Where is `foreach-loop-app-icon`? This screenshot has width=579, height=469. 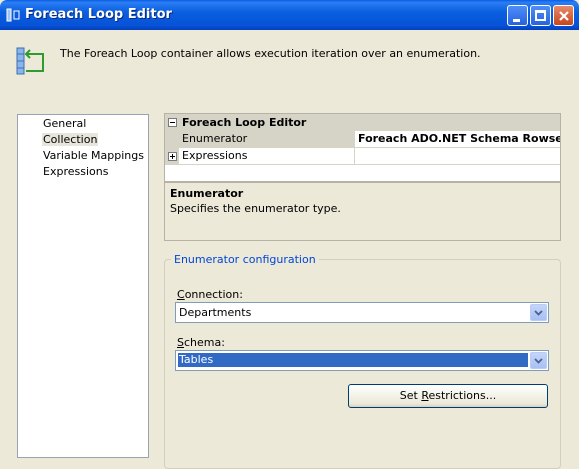 foreach-loop-app-icon is located at coordinates (13, 15).